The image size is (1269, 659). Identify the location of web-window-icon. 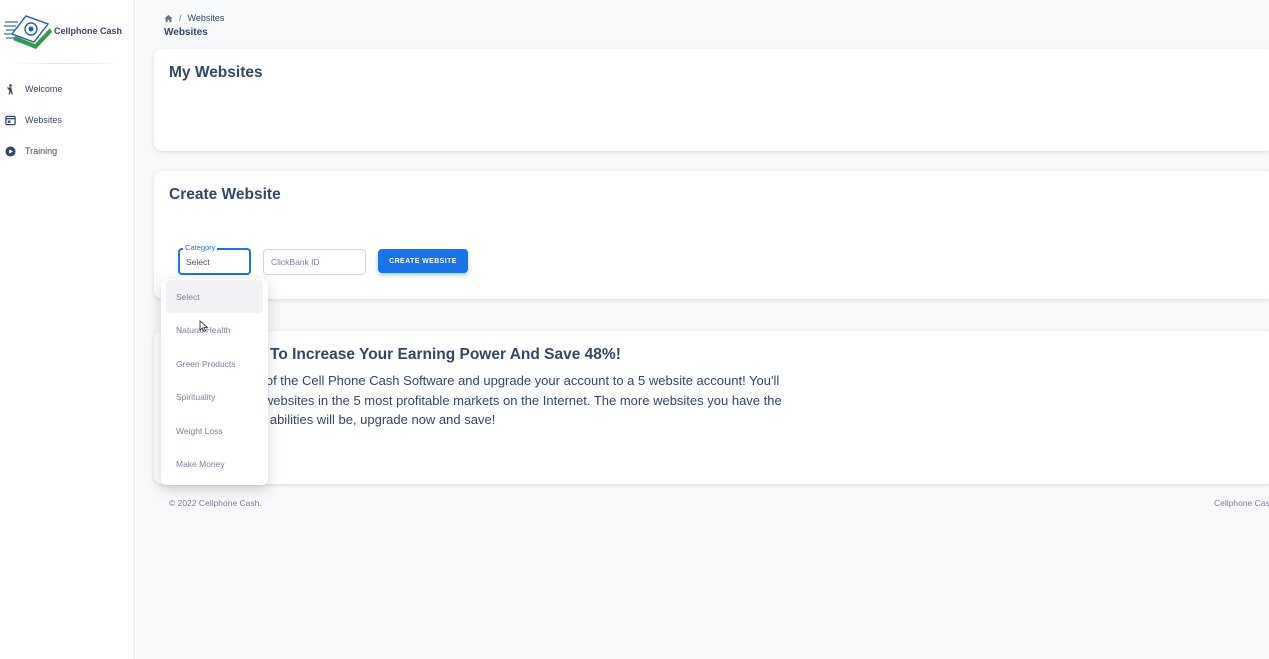
(10, 120).